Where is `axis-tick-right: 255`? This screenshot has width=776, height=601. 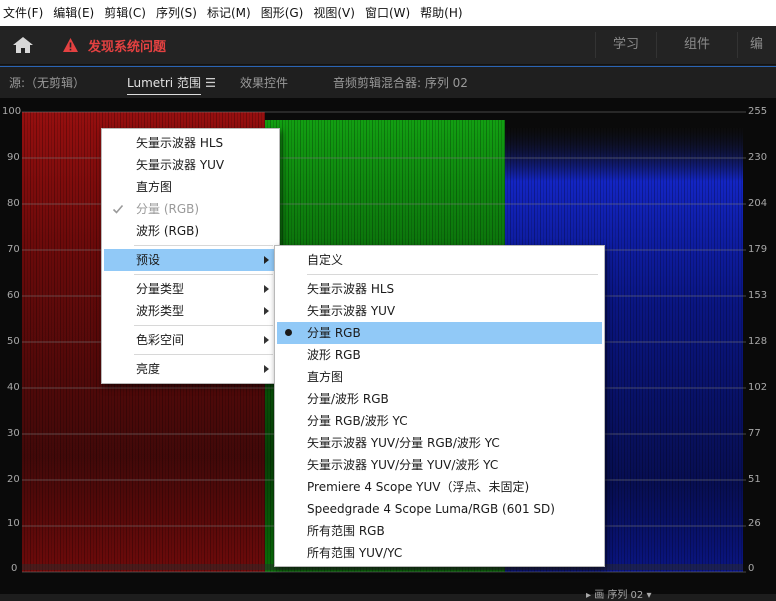
axis-tick-right: 255 is located at coordinates (758, 111).